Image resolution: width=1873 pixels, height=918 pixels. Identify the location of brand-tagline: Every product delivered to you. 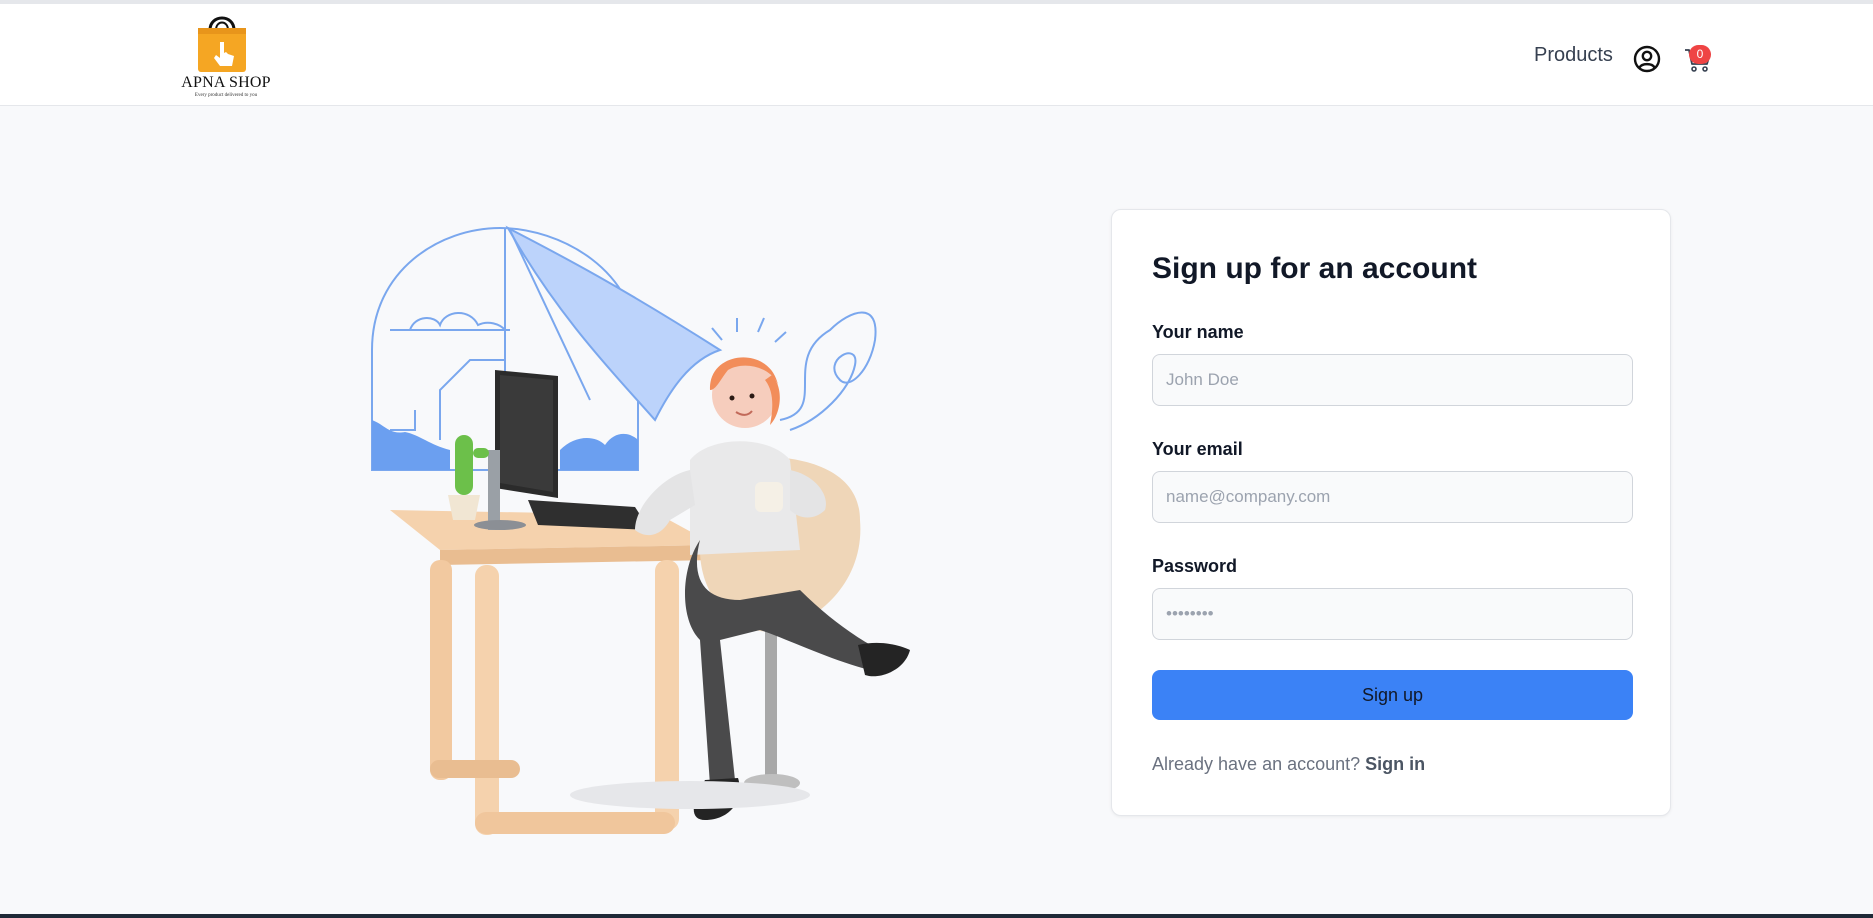
(226, 95).